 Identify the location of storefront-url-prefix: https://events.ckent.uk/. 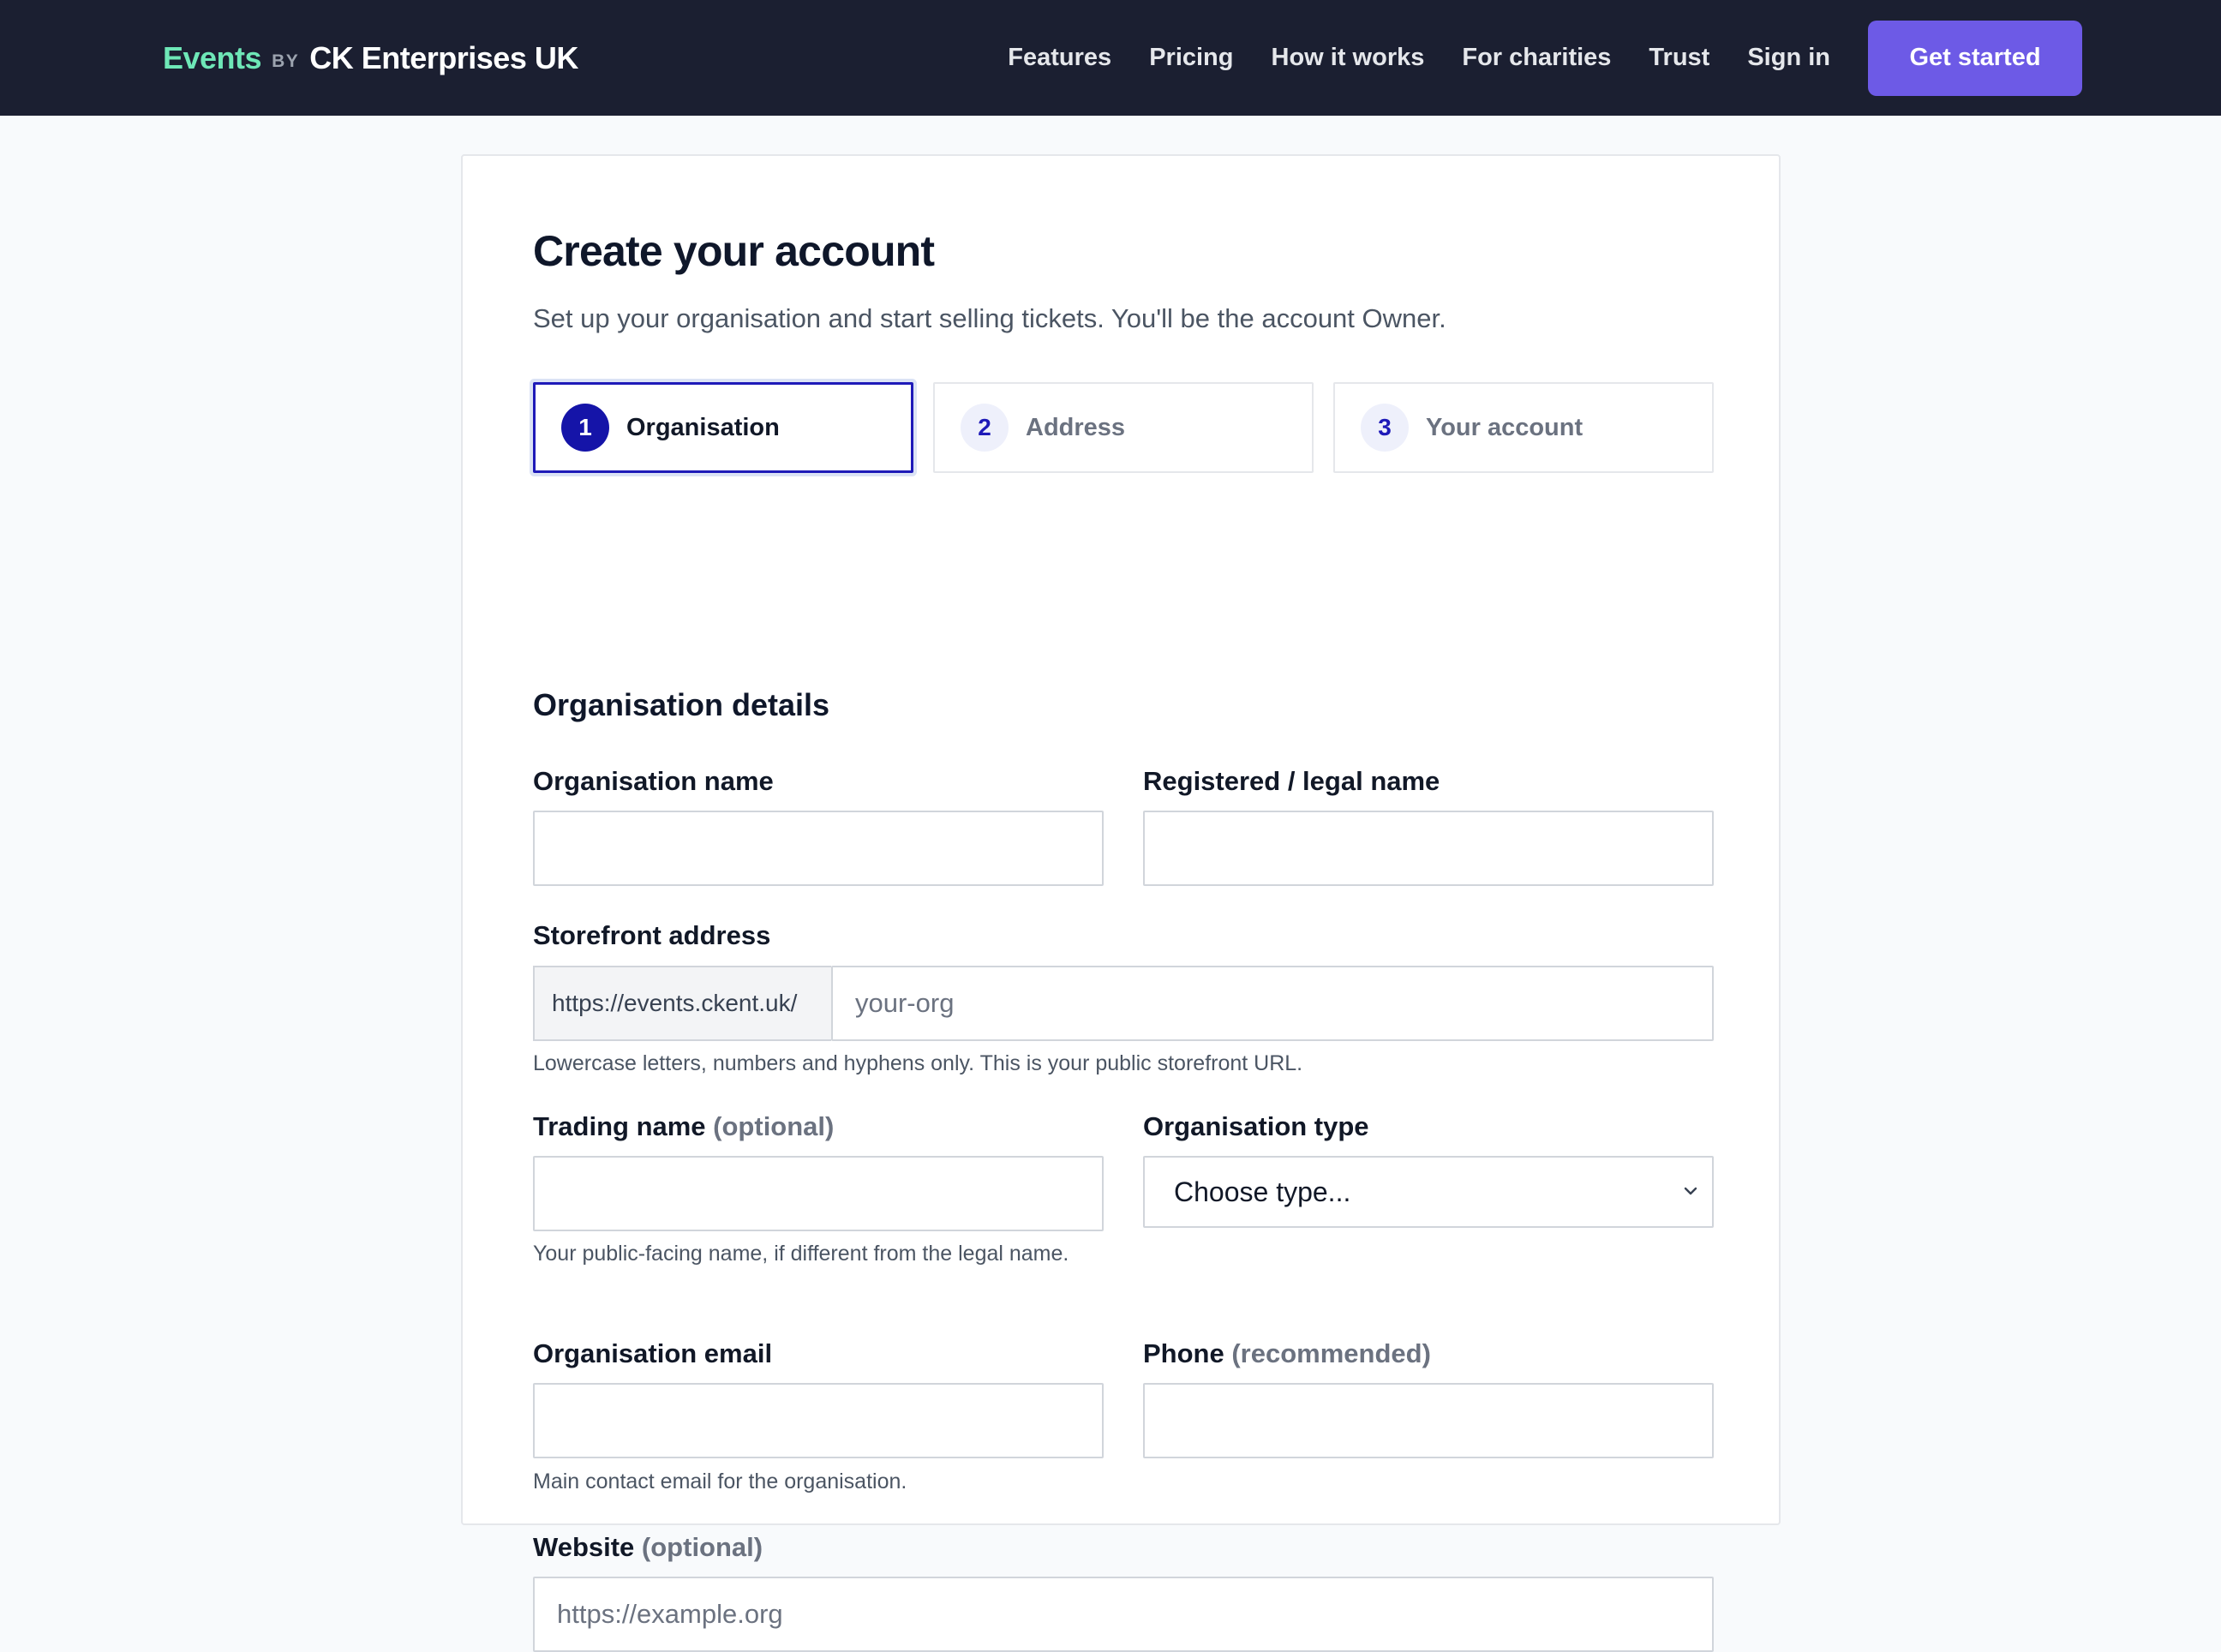
(682, 1003).